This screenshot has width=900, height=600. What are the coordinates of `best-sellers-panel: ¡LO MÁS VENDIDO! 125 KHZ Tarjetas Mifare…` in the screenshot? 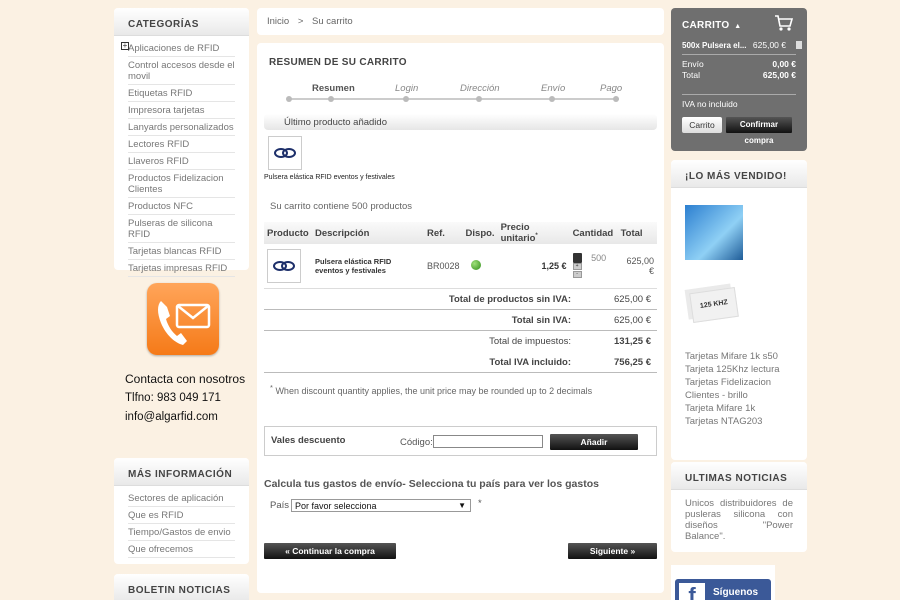 It's located at (739, 310).